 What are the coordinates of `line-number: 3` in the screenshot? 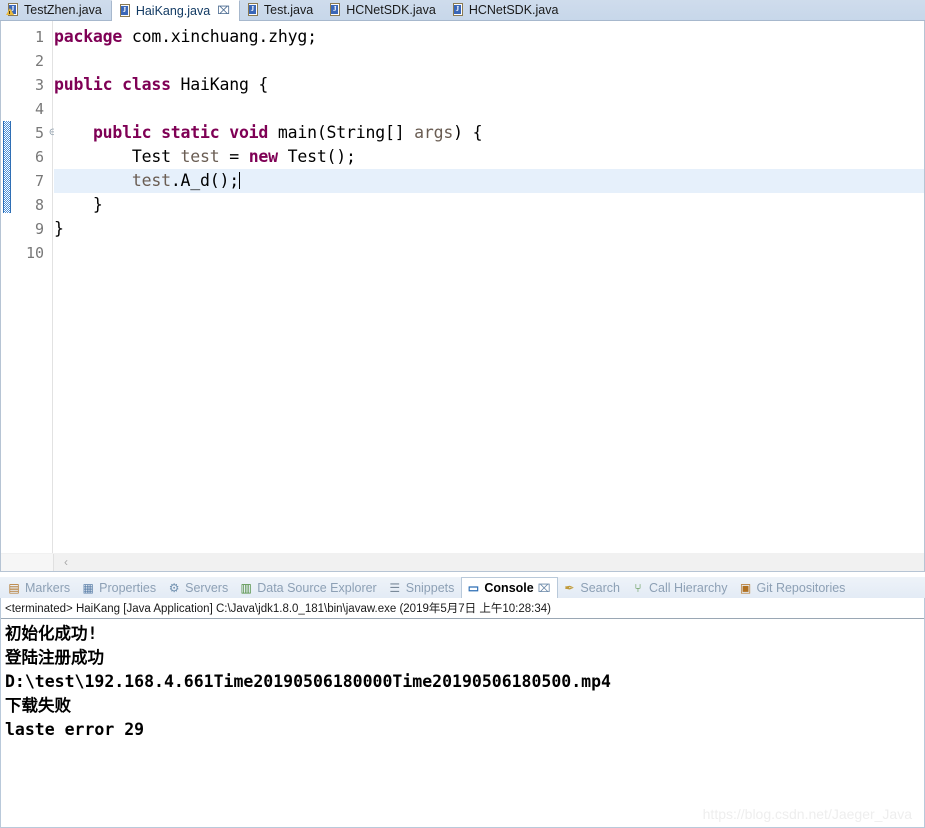 It's located at (39, 85).